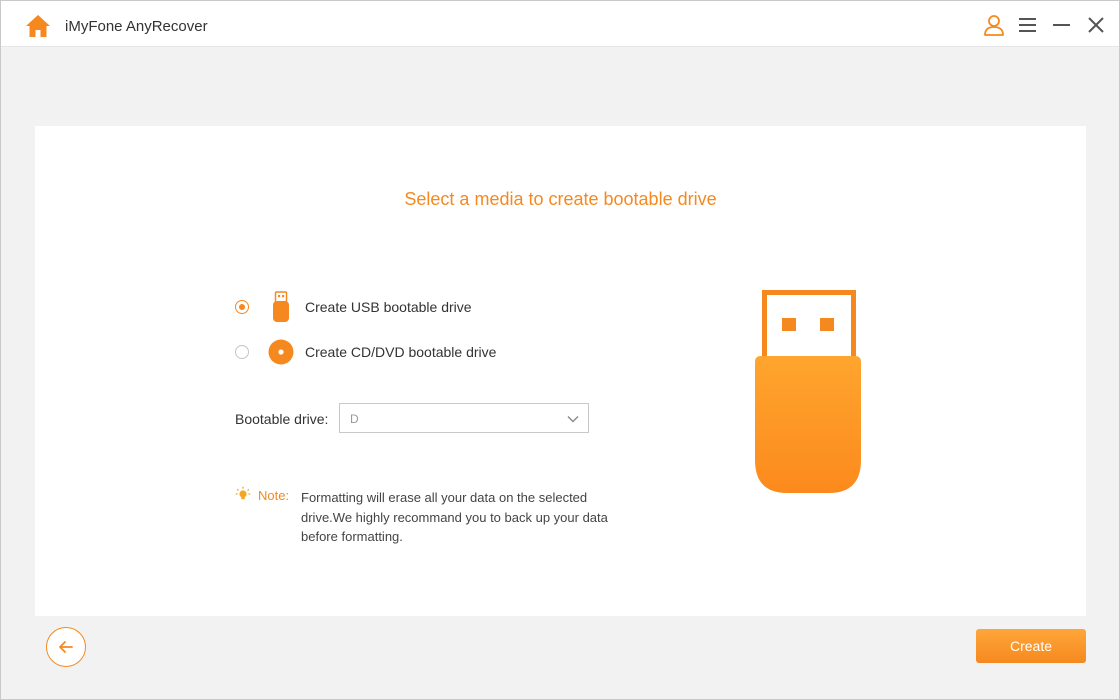 The width and height of the screenshot is (1120, 700). I want to click on usb-drive-illustration, so click(808, 392).